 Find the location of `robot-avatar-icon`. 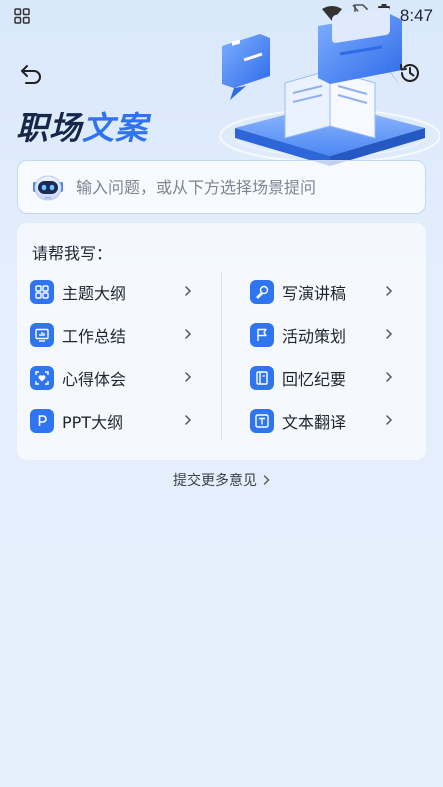

robot-avatar-icon is located at coordinates (48, 187).